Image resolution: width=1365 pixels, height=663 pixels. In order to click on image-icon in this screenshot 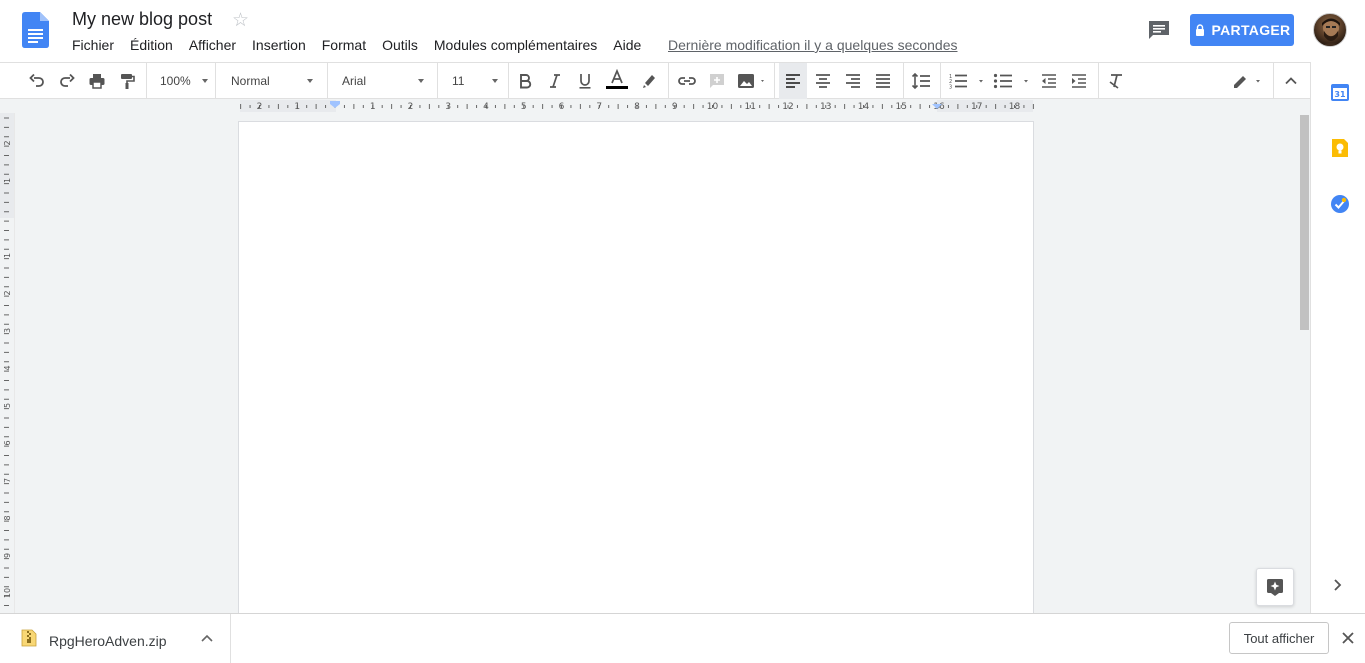, I will do `click(751, 81)`.